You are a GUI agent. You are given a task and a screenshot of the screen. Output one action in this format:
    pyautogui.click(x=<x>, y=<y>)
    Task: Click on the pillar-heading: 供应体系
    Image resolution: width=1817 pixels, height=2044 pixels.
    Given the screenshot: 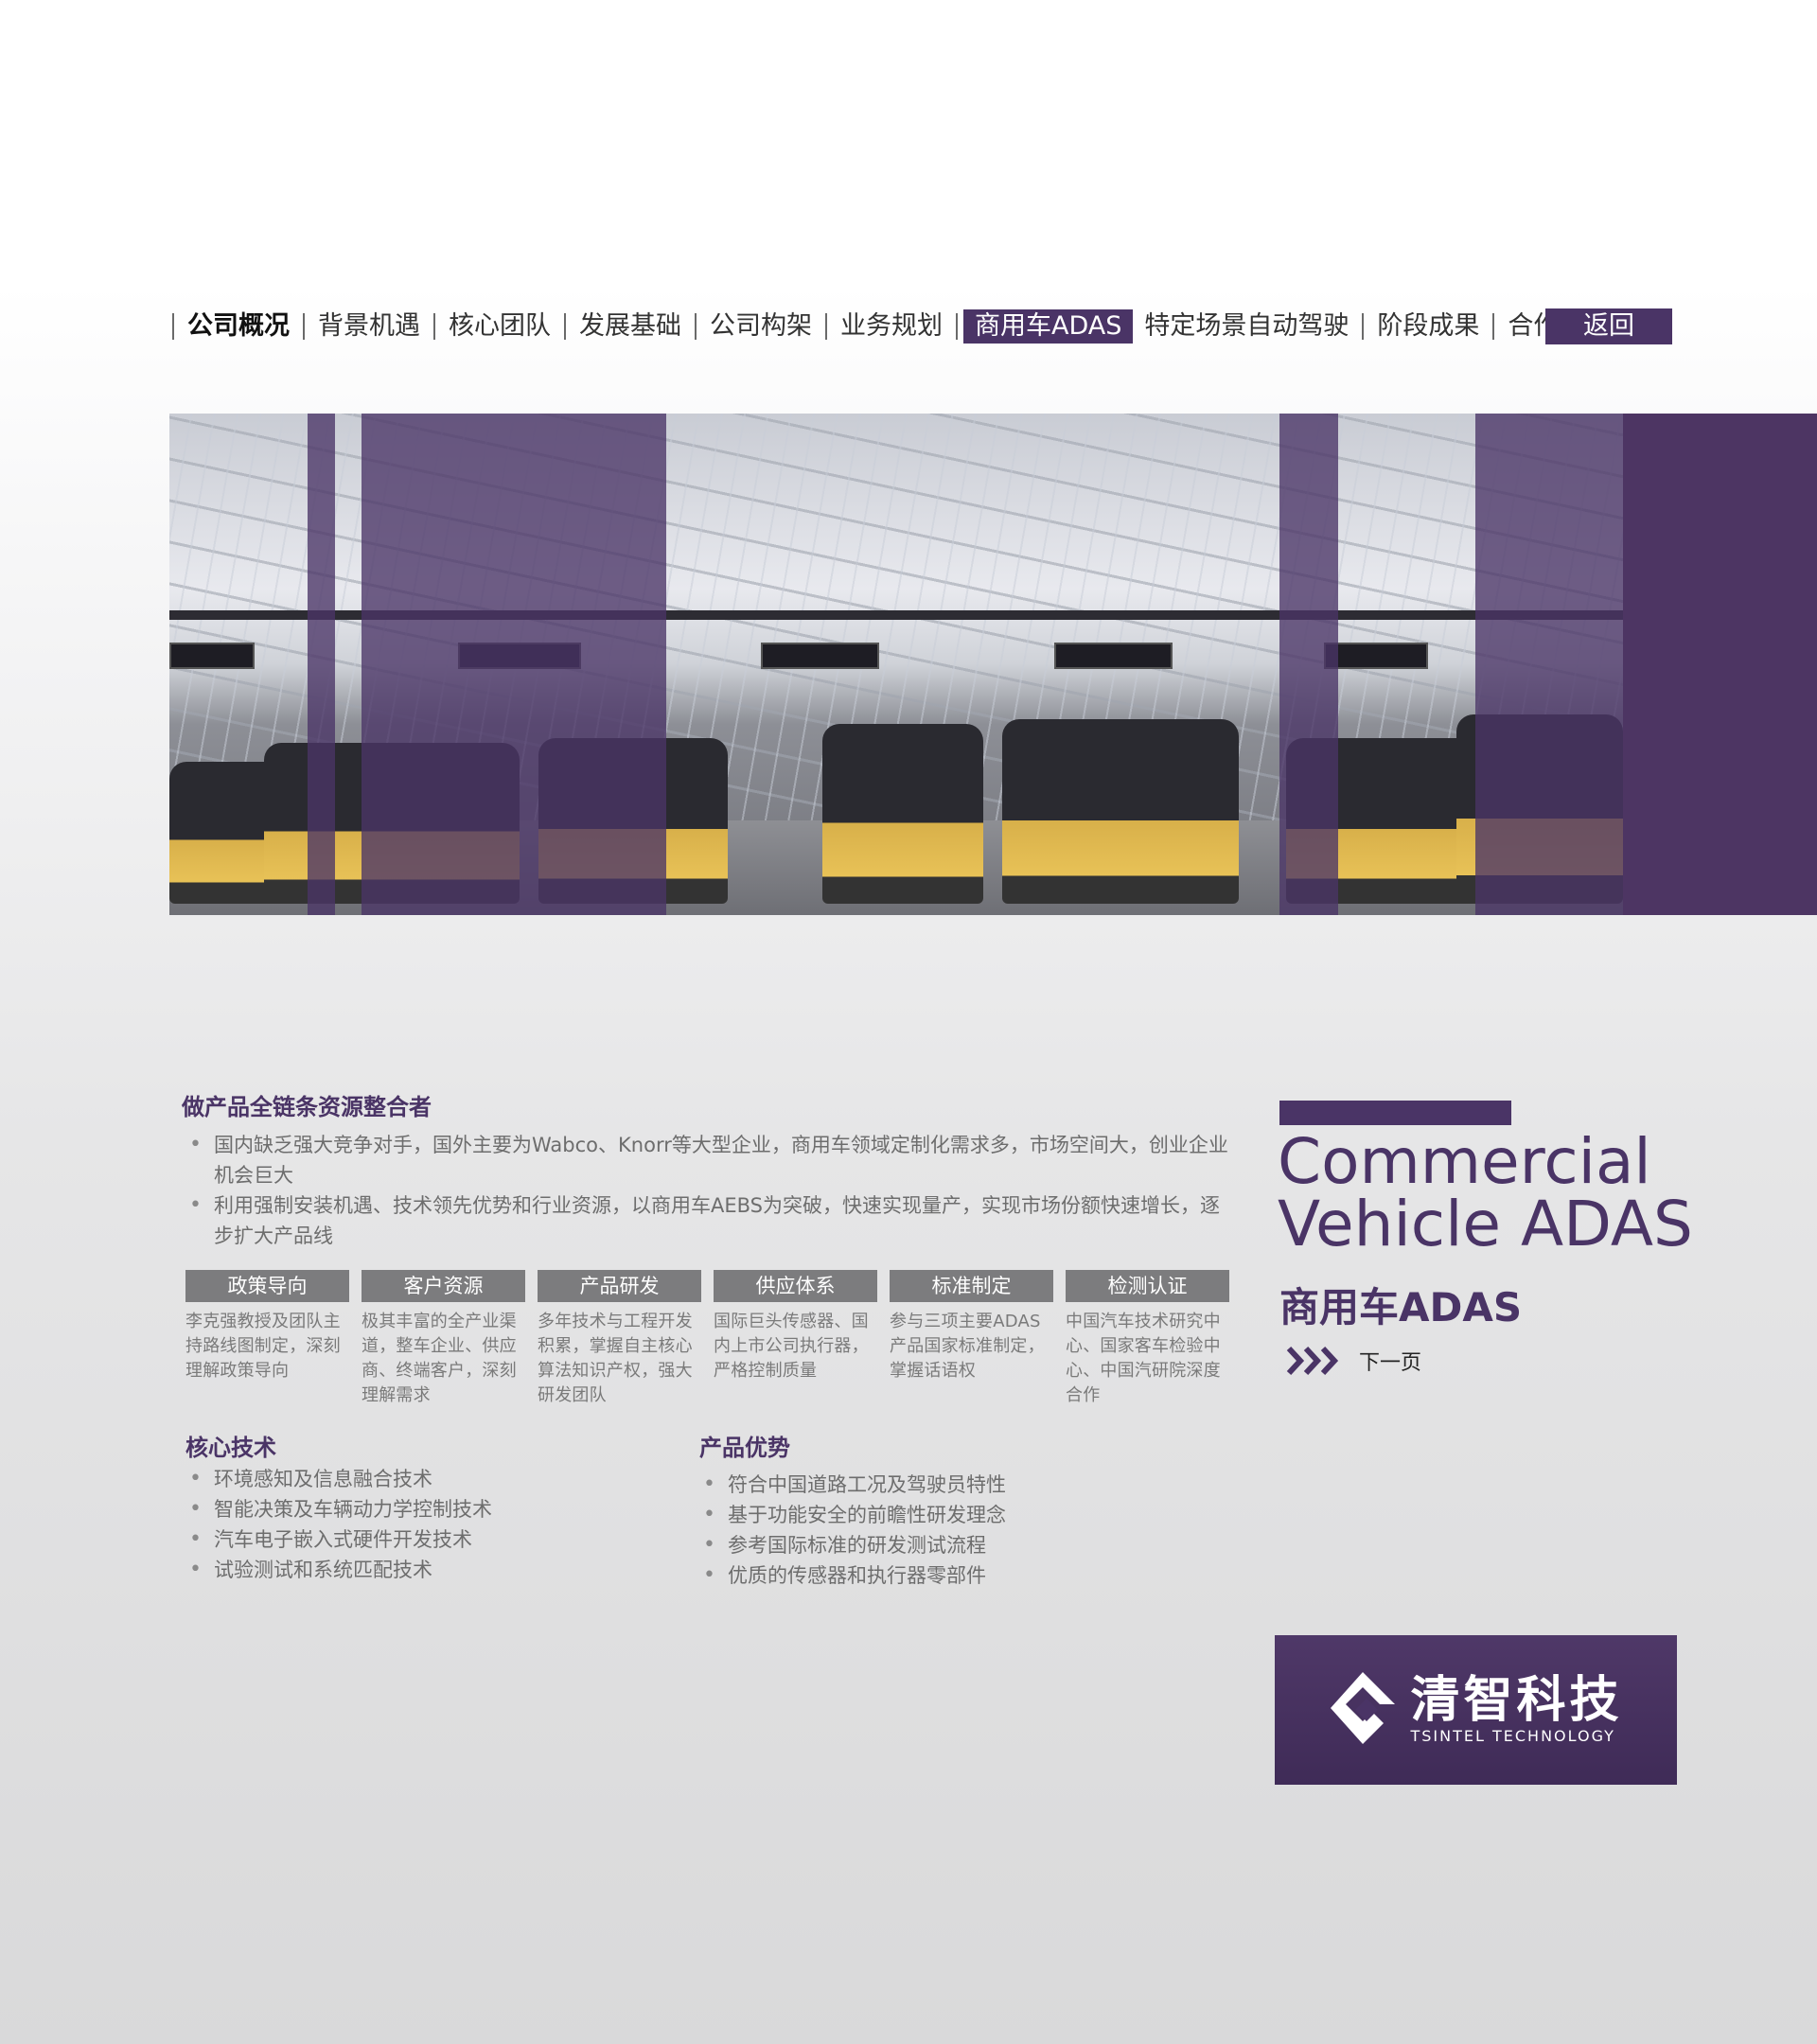 What is the action you would take?
    pyautogui.click(x=796, y=1286)
    